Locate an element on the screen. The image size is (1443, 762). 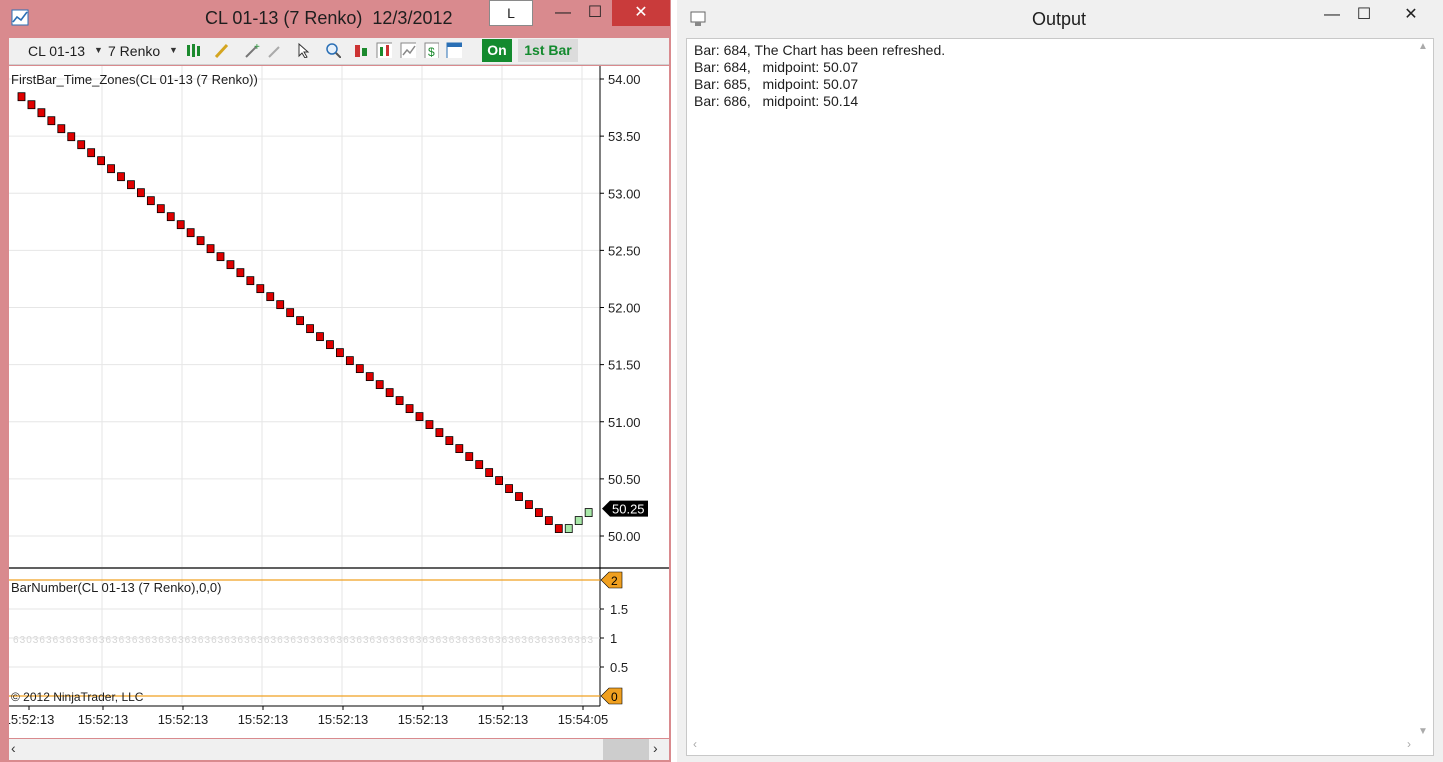
output-app-icon is located at coordinates (698, 18).